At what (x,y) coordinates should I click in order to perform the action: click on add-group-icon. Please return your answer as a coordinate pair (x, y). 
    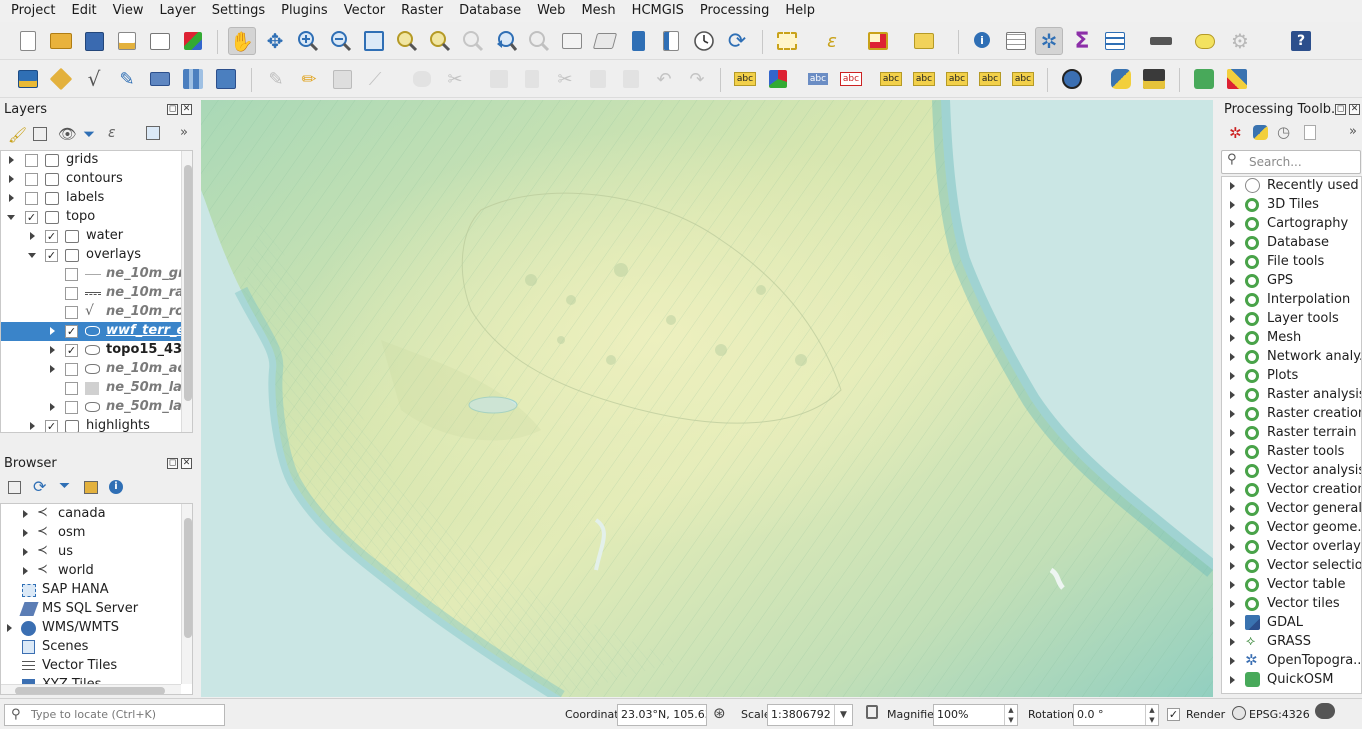
    Looking at the image, I should click on (40, 134).